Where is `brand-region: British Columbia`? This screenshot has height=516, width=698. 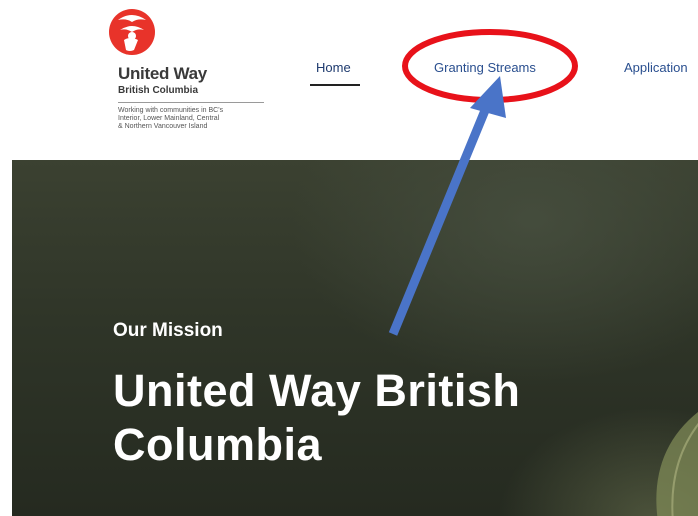
brand-region: British Columbia is located at coordinates (158, 90).